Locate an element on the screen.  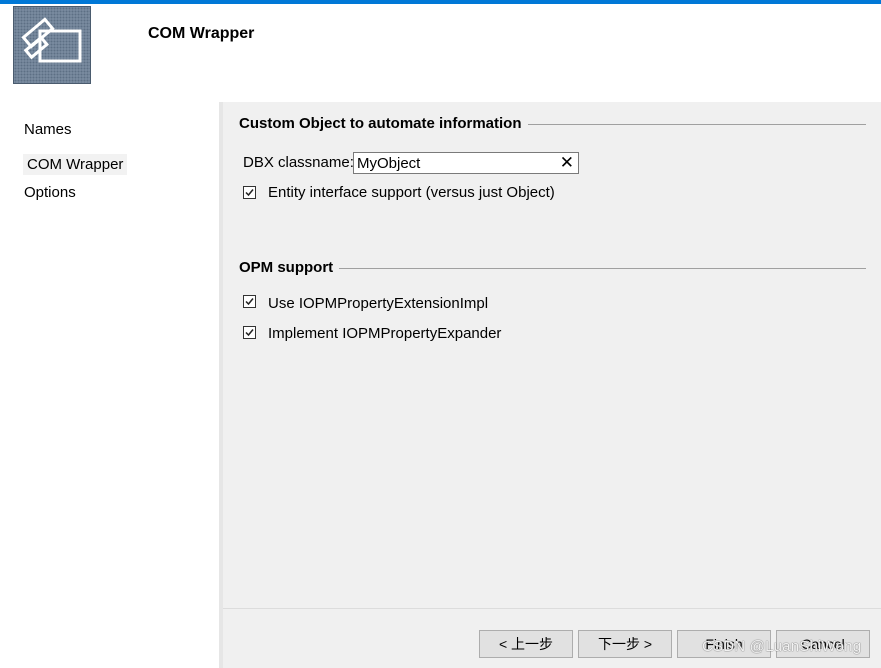
entity-support-checkbox is located at coordinates (249, 192).